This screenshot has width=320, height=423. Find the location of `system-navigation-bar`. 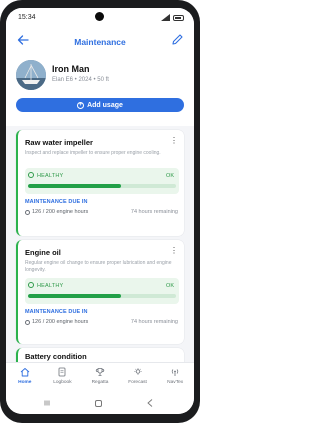

system-navigation-bar is located at coordinates (100, 403).